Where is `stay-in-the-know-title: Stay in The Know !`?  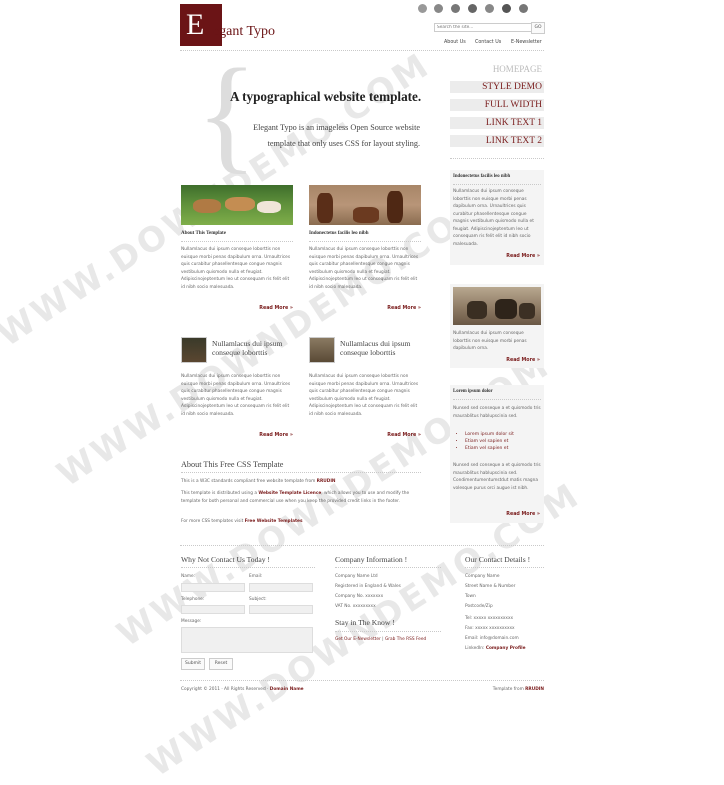
stay-in-the-know-title: Stay in The Know ! is located at coordinates (365, 622).